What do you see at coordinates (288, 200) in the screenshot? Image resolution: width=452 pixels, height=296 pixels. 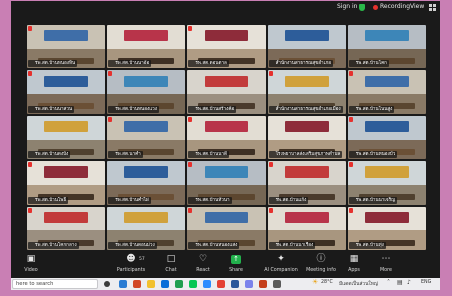 I see `participant-name: รพ.สต.บ้านแก้ง` at bounding box center [288, 200].